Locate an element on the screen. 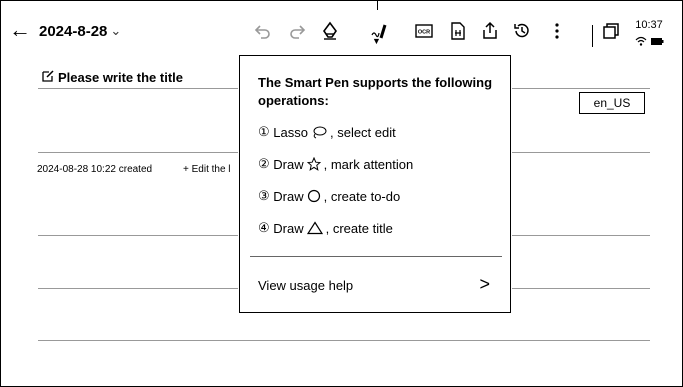  operation-lasso: ① Lasso , select edit is located at coordinates (327, 132).